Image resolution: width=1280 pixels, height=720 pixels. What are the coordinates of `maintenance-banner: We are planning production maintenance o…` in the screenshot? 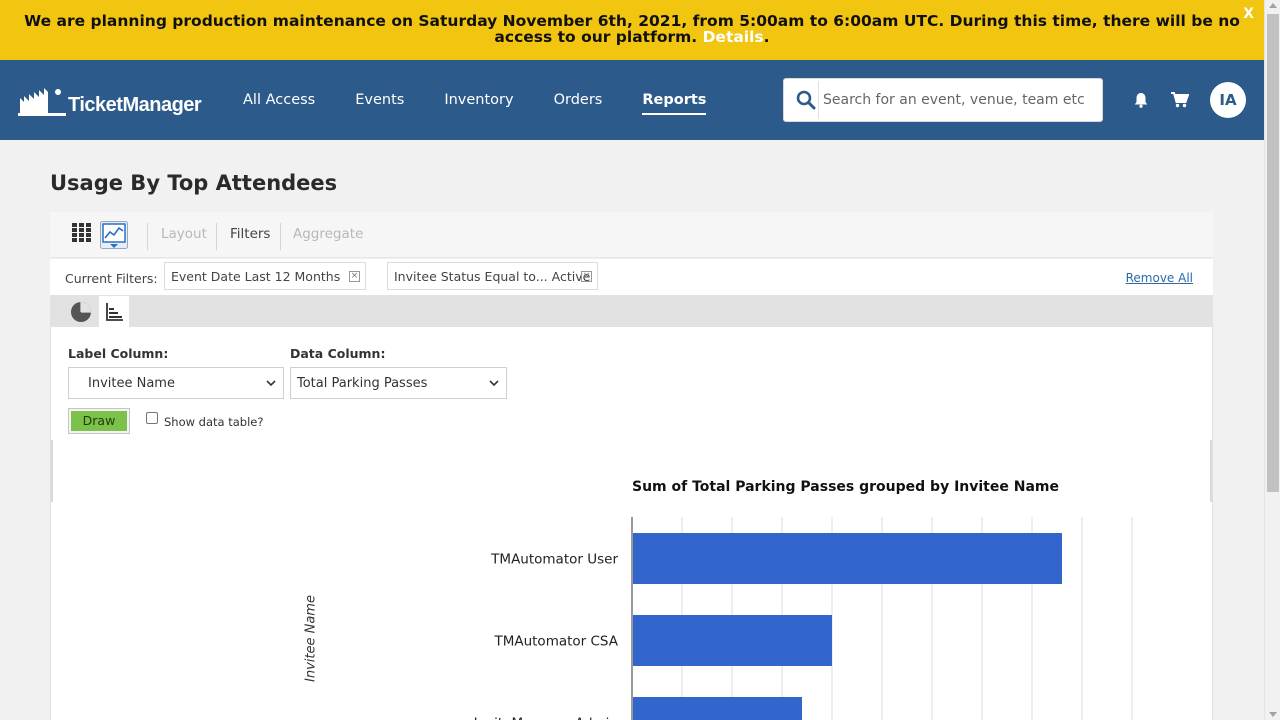 It's located at (632, 30).